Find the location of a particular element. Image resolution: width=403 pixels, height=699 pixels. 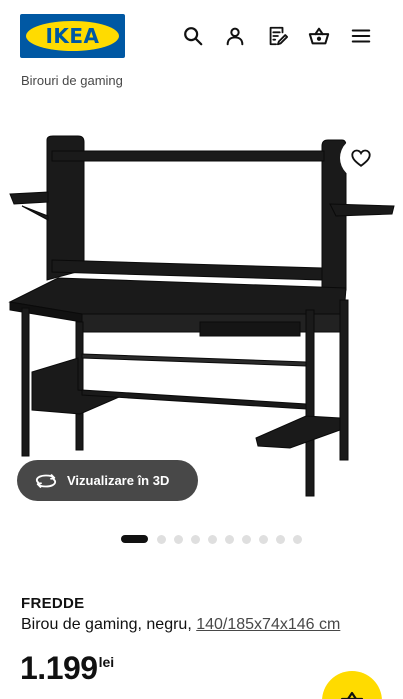

product-description-text: Birou de gaming, negru, is located at coordinates (109, 624).